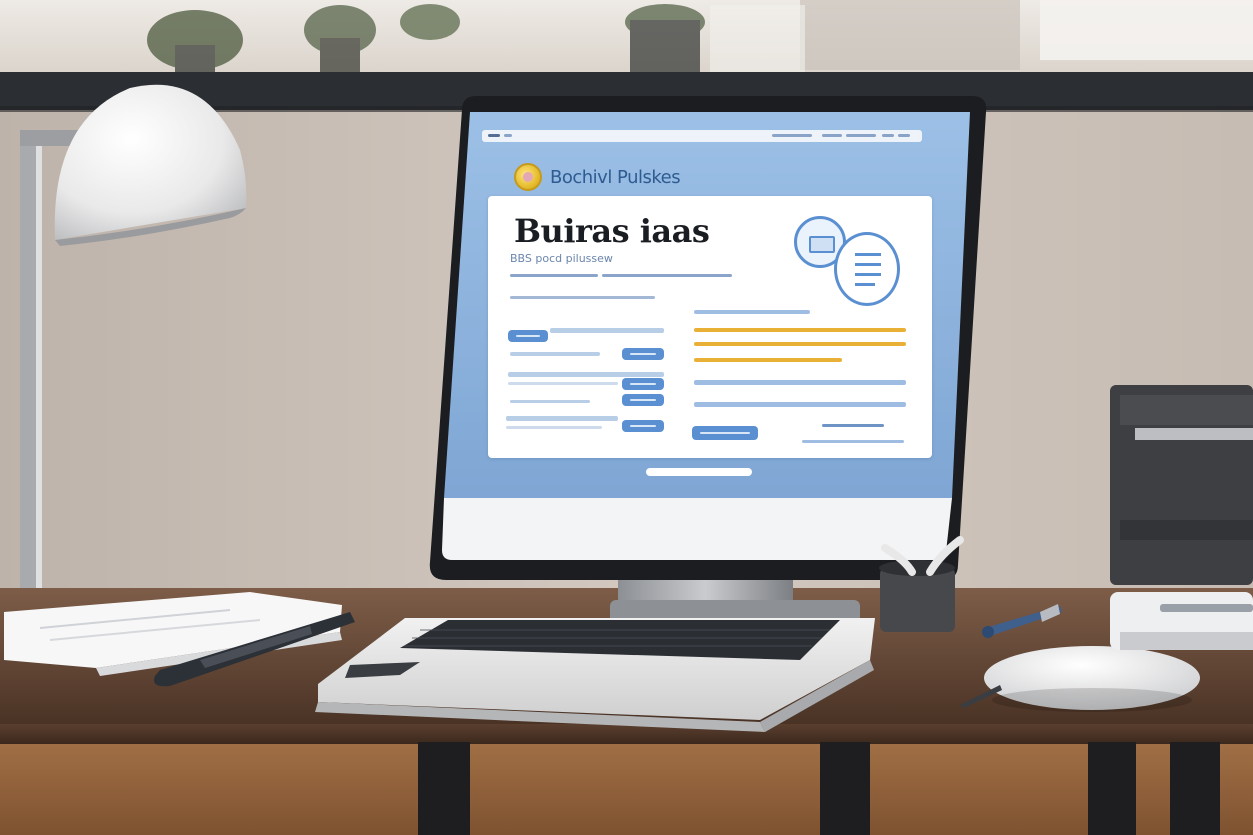  I want to click on brand-name: Bochivl Pulskes, so click(615, 177).